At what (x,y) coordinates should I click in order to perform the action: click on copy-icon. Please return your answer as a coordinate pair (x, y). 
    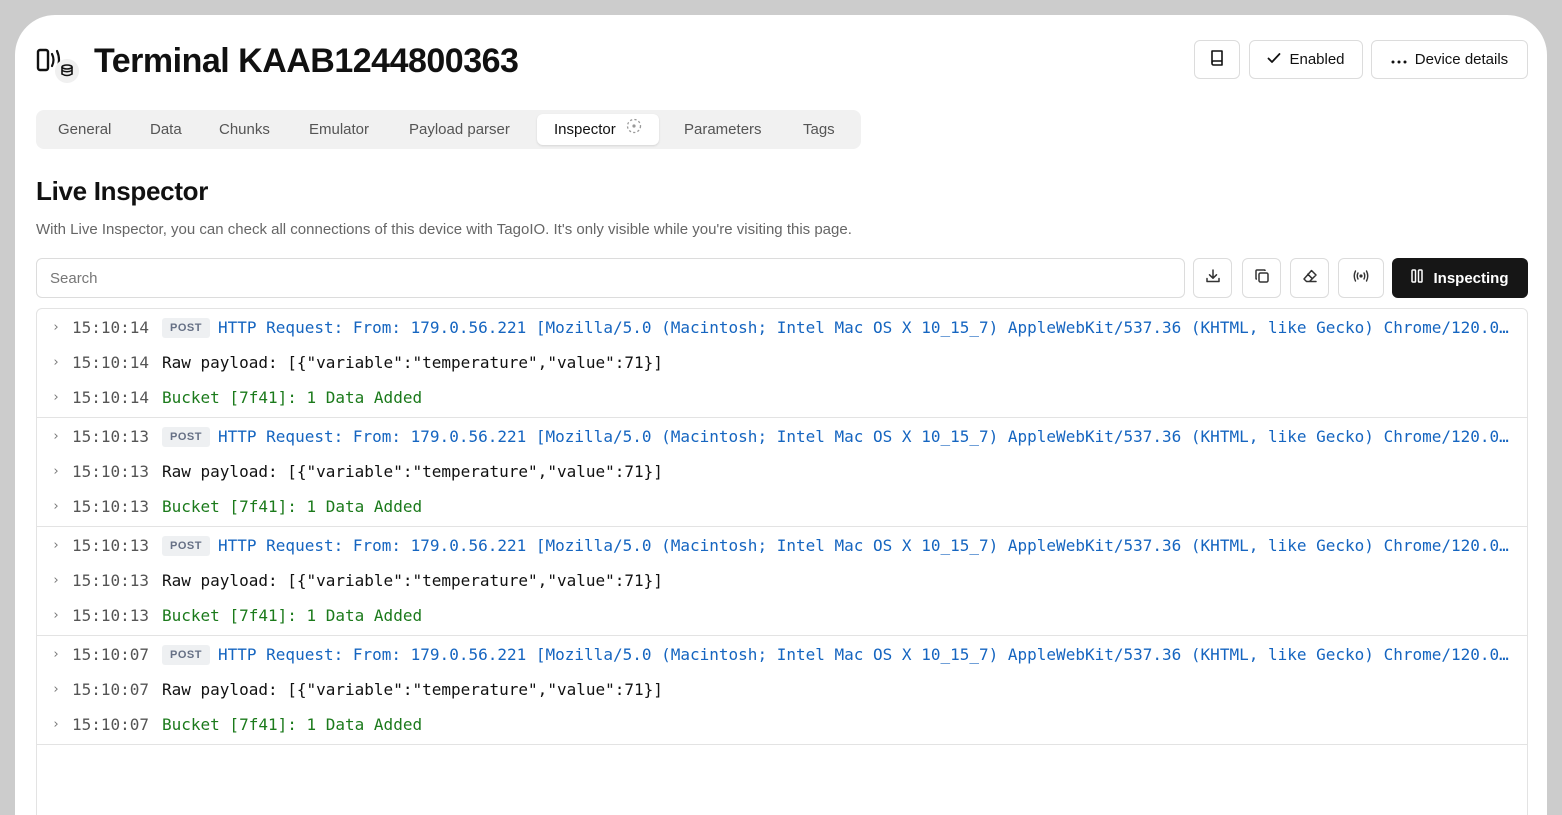
    Looking at the image, I should click on (1262, 278).